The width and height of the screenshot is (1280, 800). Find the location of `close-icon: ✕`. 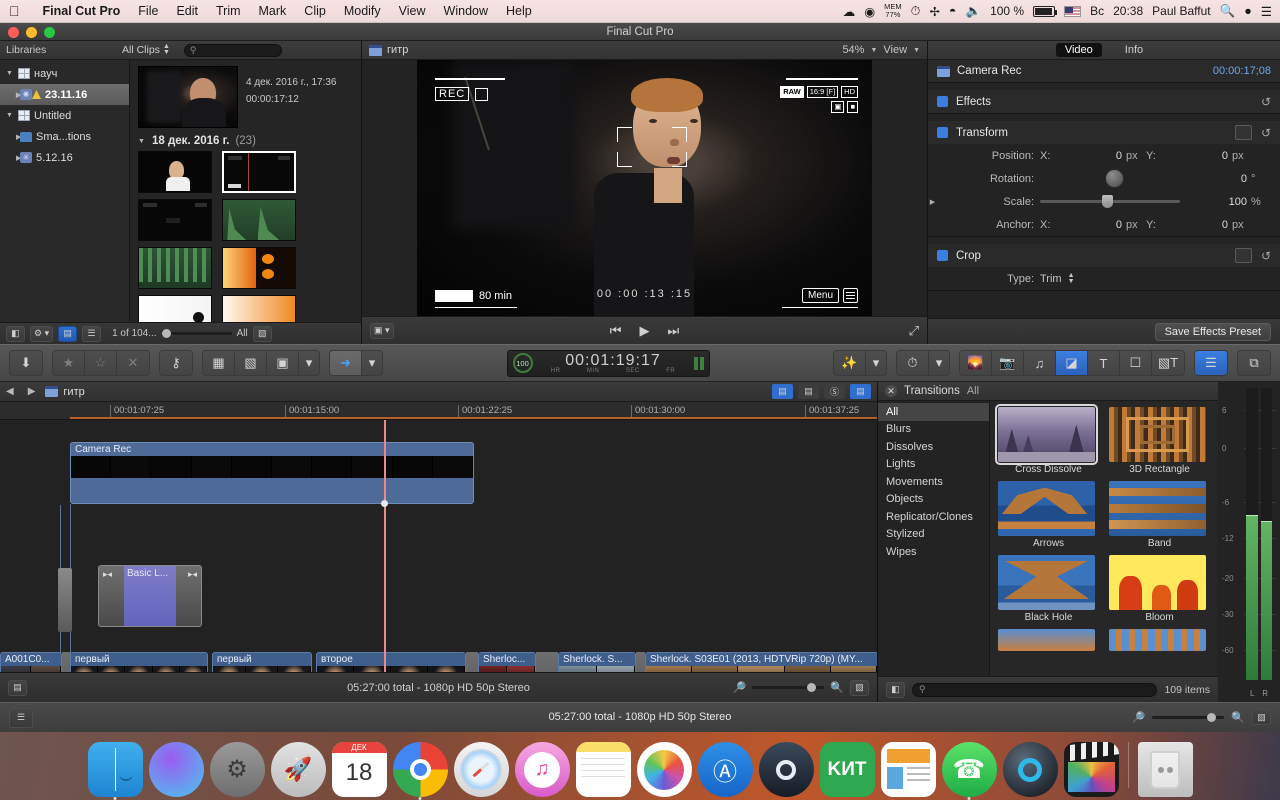

close-icon: ✕ is located at coordinates (891, 391).